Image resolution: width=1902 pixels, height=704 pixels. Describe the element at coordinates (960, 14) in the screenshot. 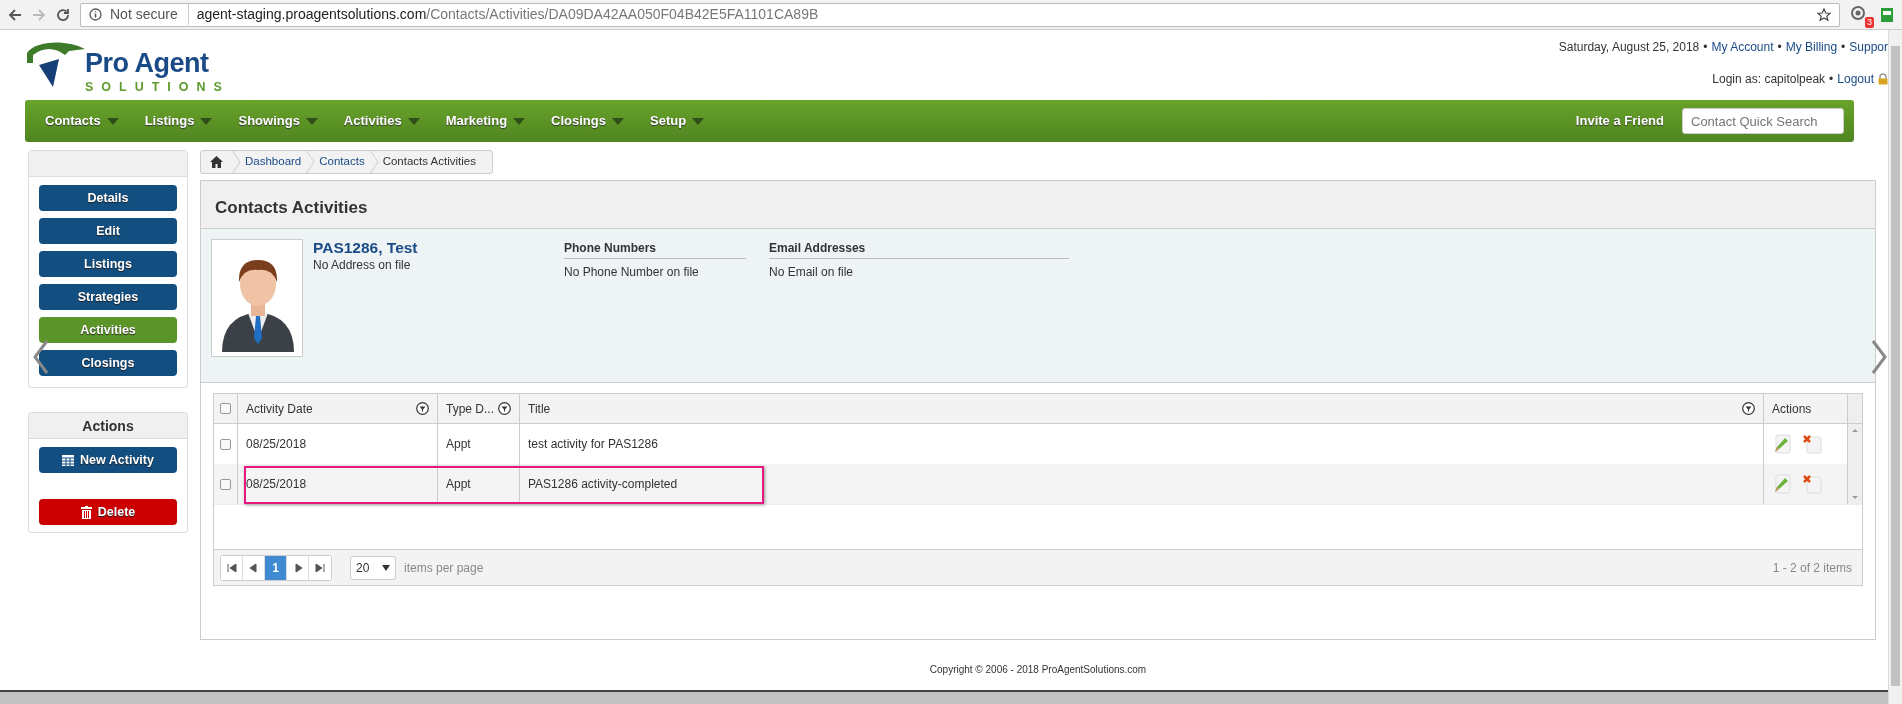

I see `address-bar: Not secure agent-staging.proagentsolutions.com/Contacts/Activities/DA09DA42AA050F04B42E5FA1101CA89B` at that location.